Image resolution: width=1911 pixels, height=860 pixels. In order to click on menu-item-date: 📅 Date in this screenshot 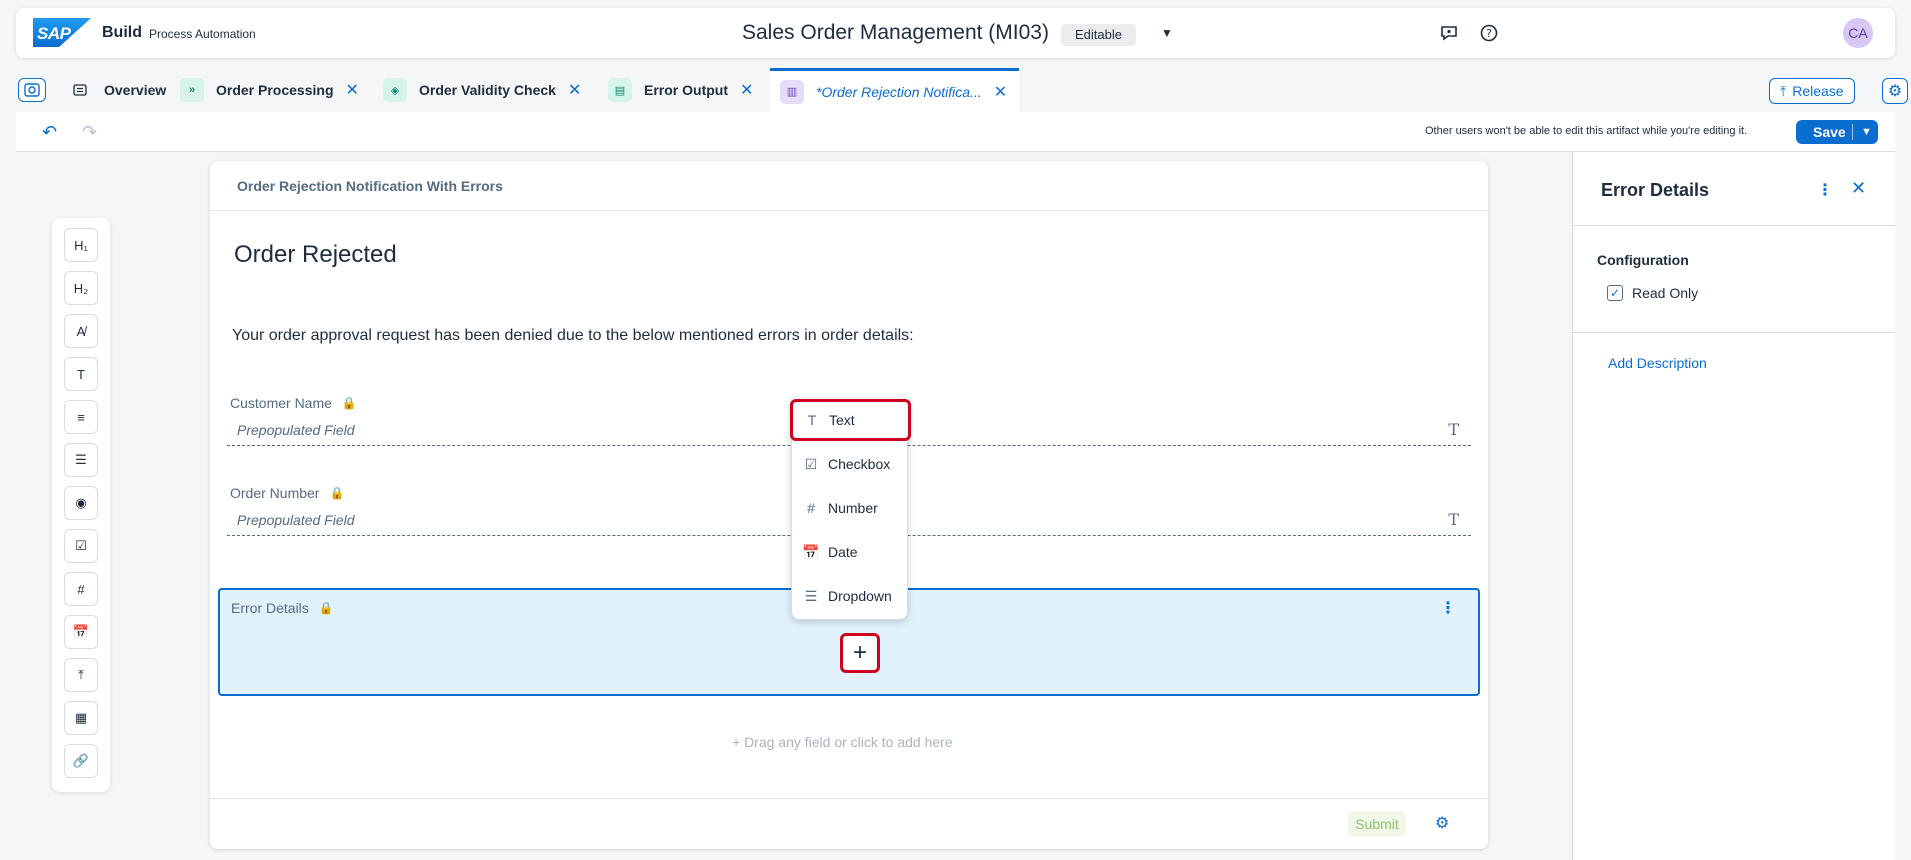, I will do `click(849, 552)`.